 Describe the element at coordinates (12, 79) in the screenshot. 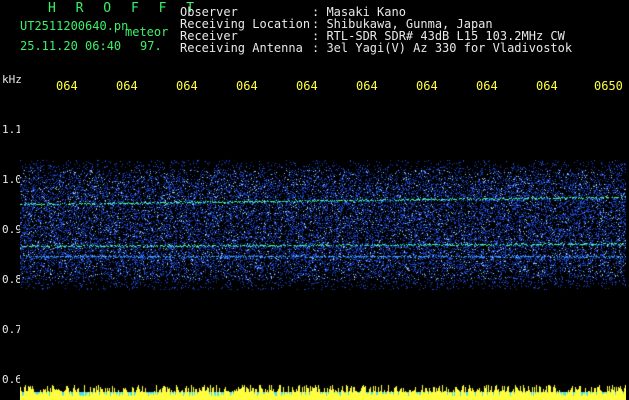

I see `y-axis-unit: kHz` at that location.